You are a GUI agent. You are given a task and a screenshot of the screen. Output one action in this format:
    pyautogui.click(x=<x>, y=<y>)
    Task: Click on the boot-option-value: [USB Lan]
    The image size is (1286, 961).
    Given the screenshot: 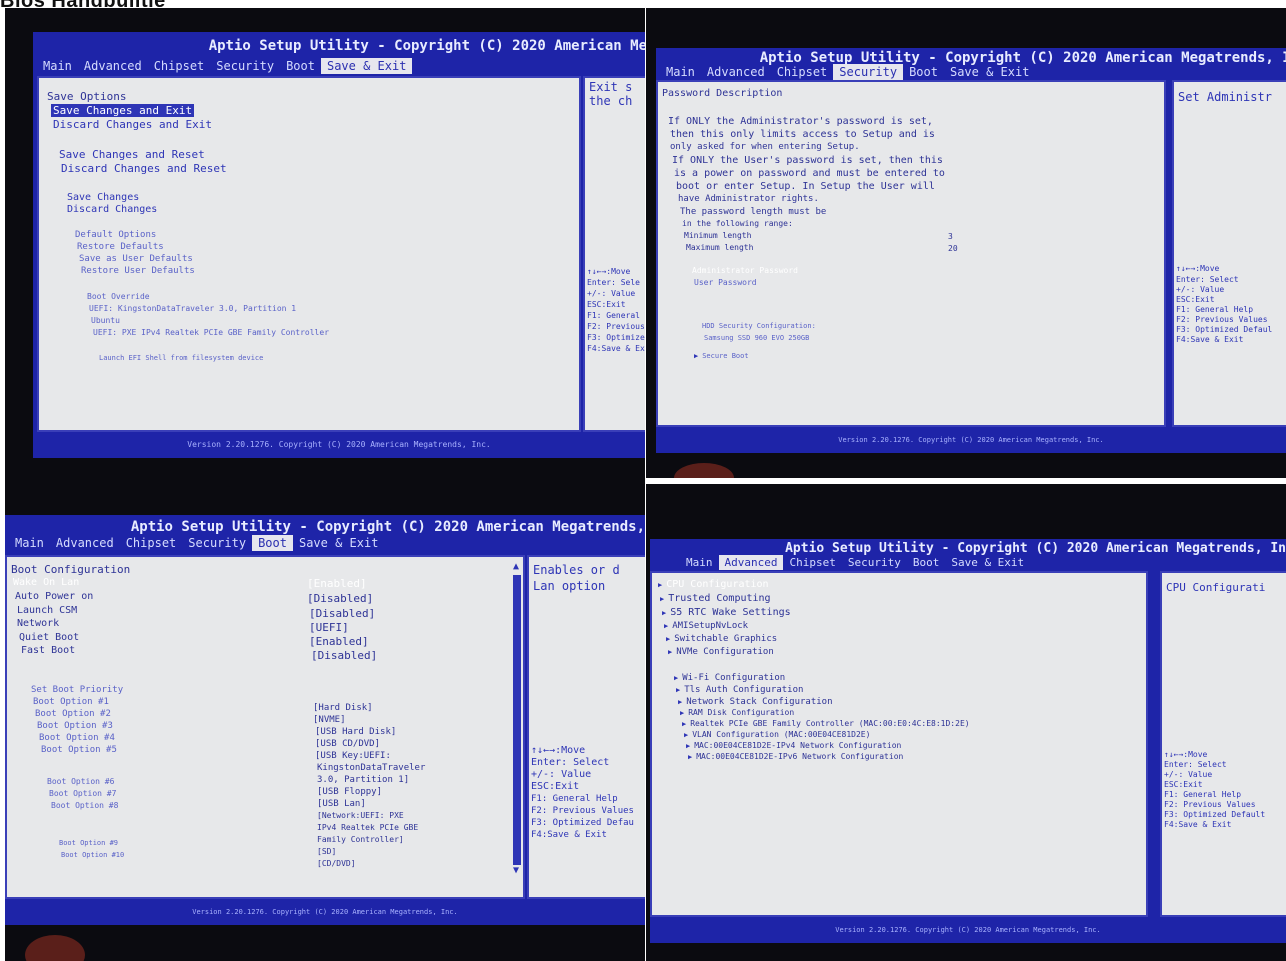 What is the action you would take?
    pyautogui.click(x=341, y=804)
    